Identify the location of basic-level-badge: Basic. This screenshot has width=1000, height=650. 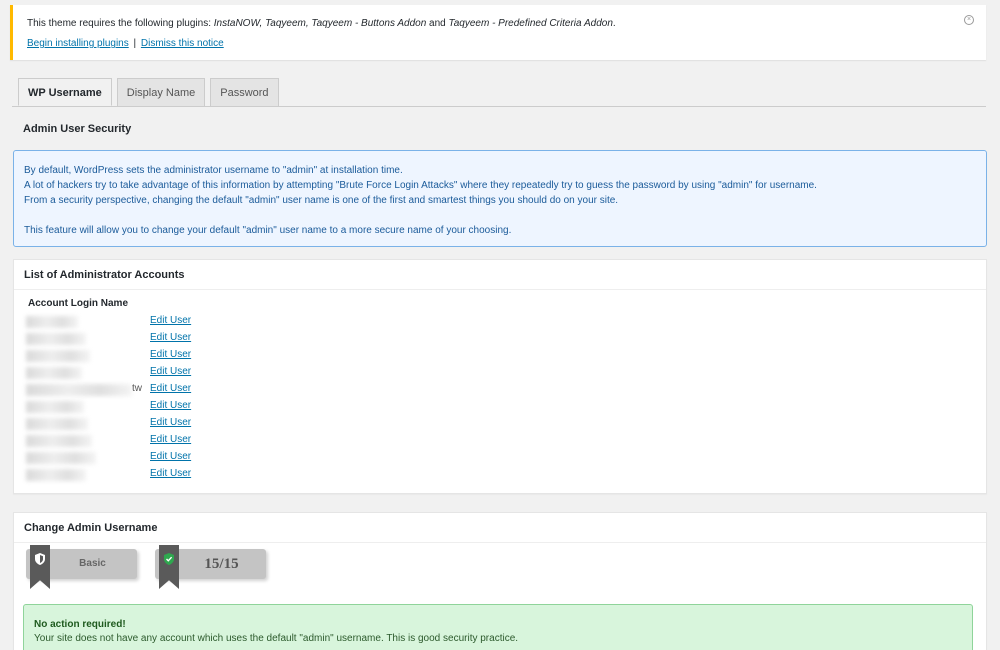
(81, 567).